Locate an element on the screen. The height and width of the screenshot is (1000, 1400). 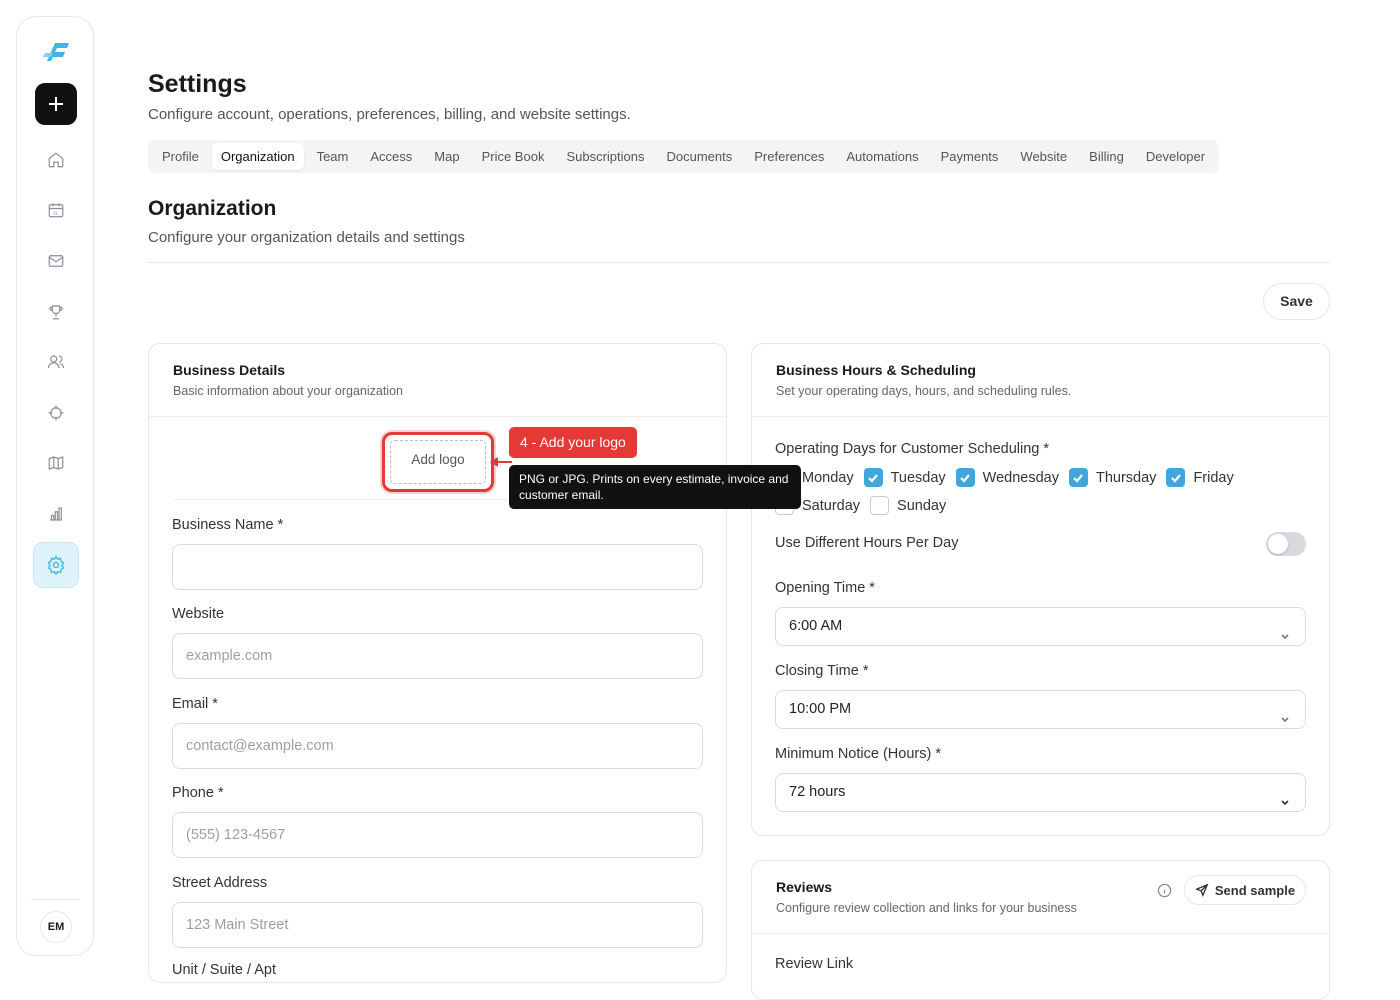
sidebar-item-mail is located at coordinates (56, 261).